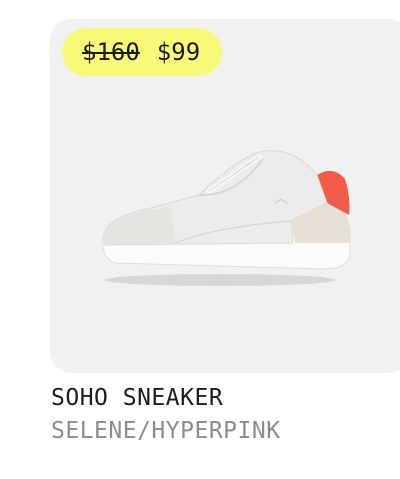  What do you see at coordinates (142, 52) in the screenshot?
I see `price-badge: $160 $99` at bounding box center [142, 52].